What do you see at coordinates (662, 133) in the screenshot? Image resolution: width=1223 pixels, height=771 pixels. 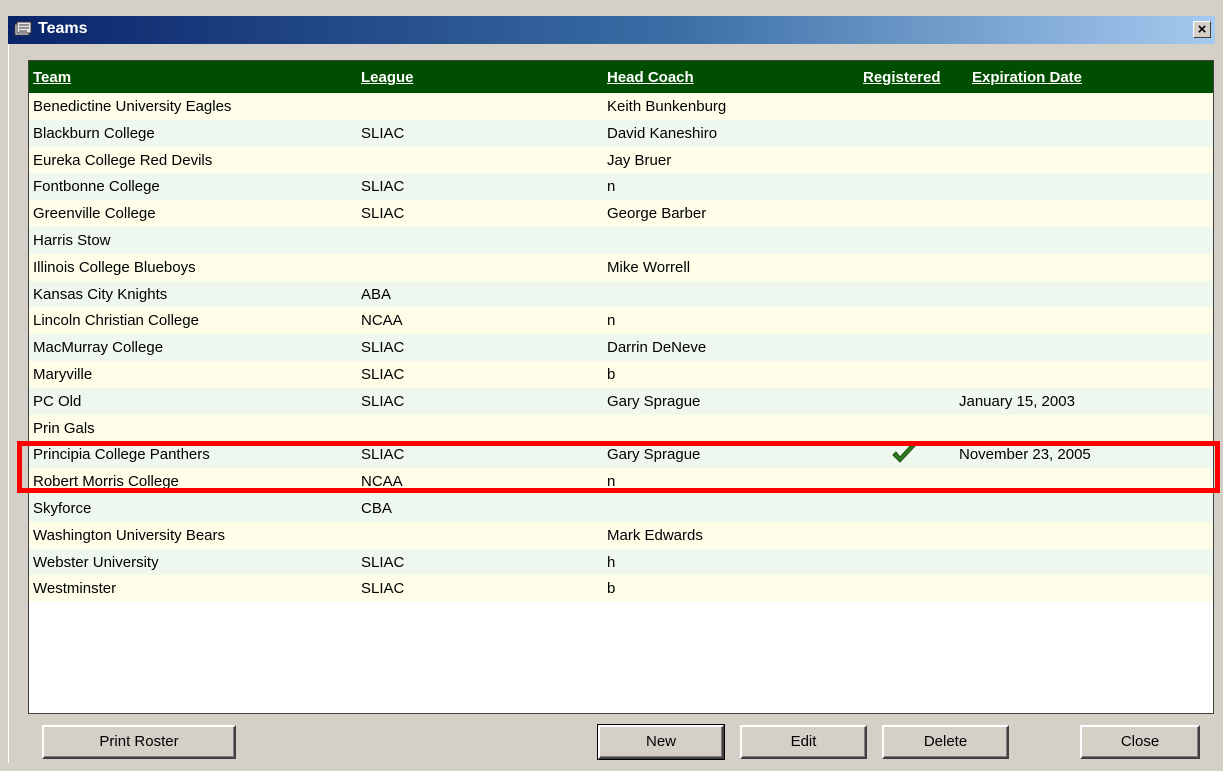 I see `head-coach-cell: David Kaneshiro` at bounding box center [662, 133].